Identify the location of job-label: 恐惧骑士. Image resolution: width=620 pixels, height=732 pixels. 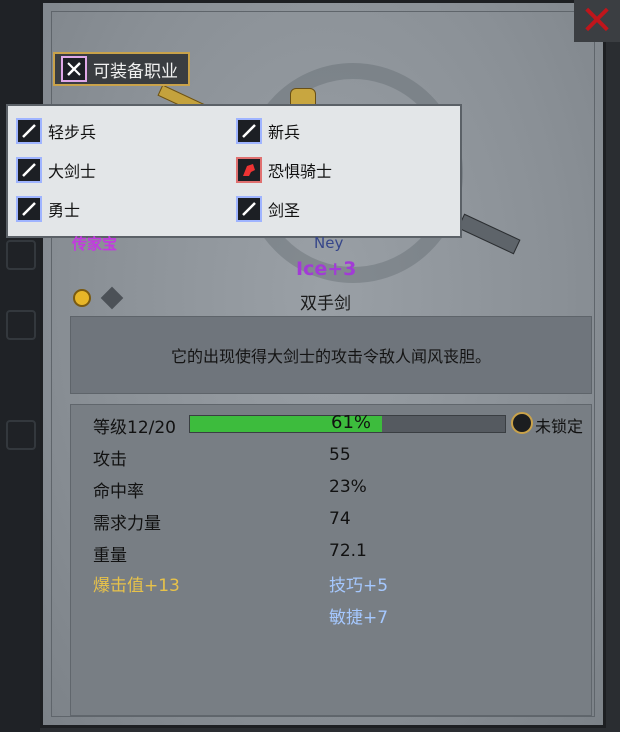
(300, 171).